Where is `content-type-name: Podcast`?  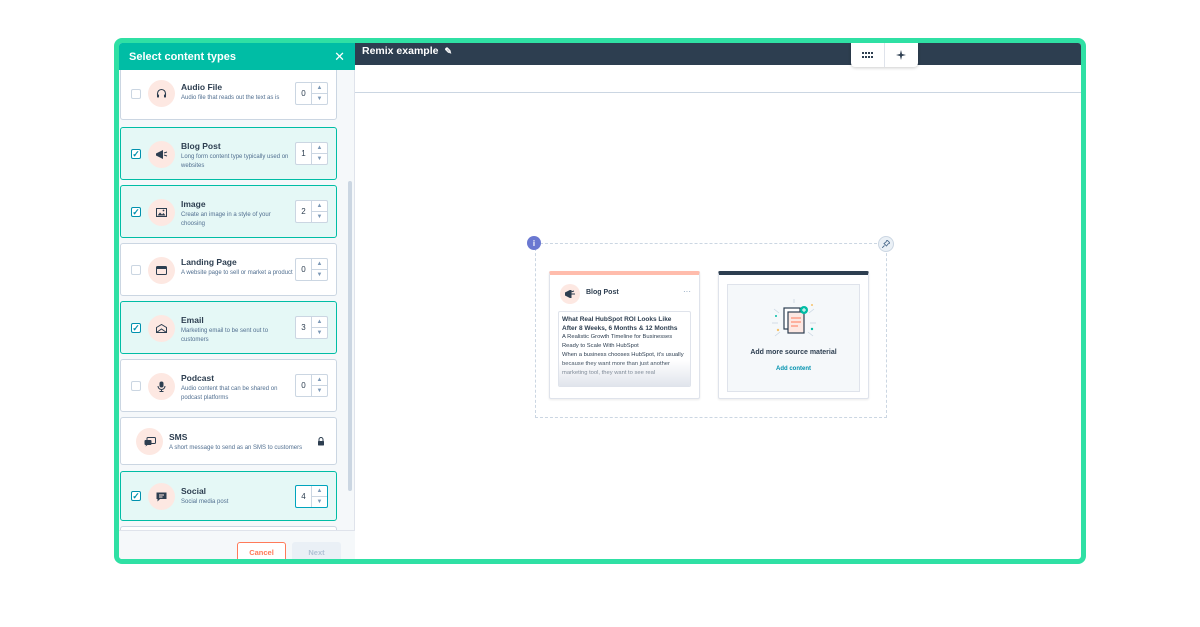
content-type-name: Podcast is located at coordinates (198, 378).